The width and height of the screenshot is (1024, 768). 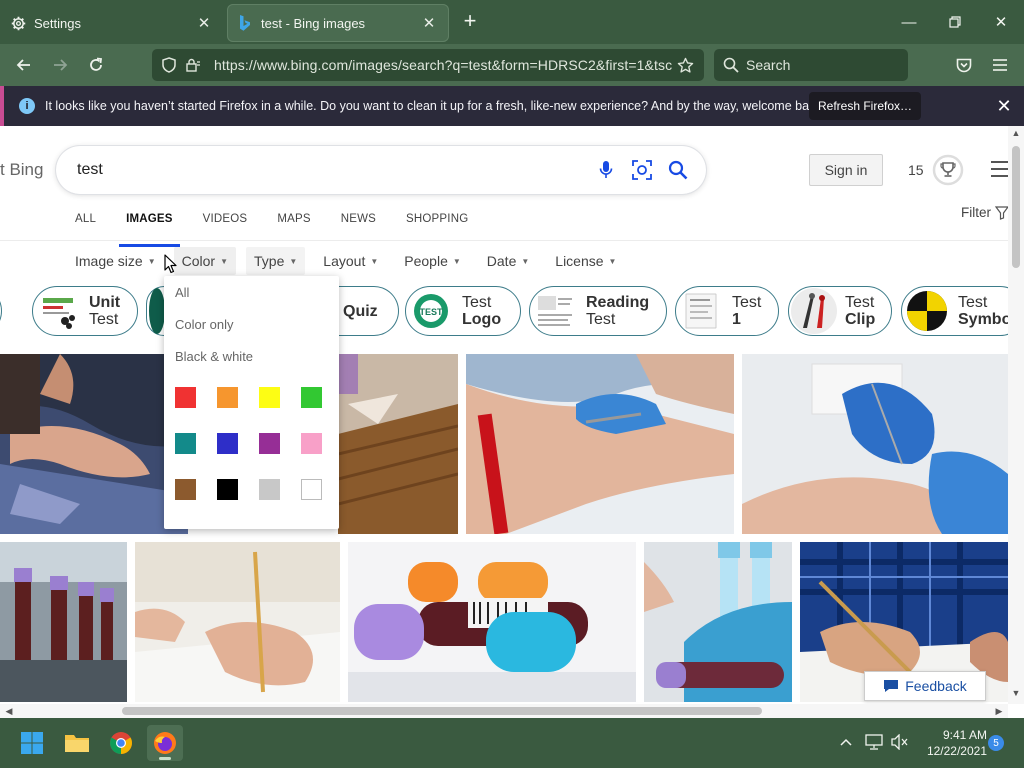 I want to click on filter-button: Filter, so click(x=985, y=212).